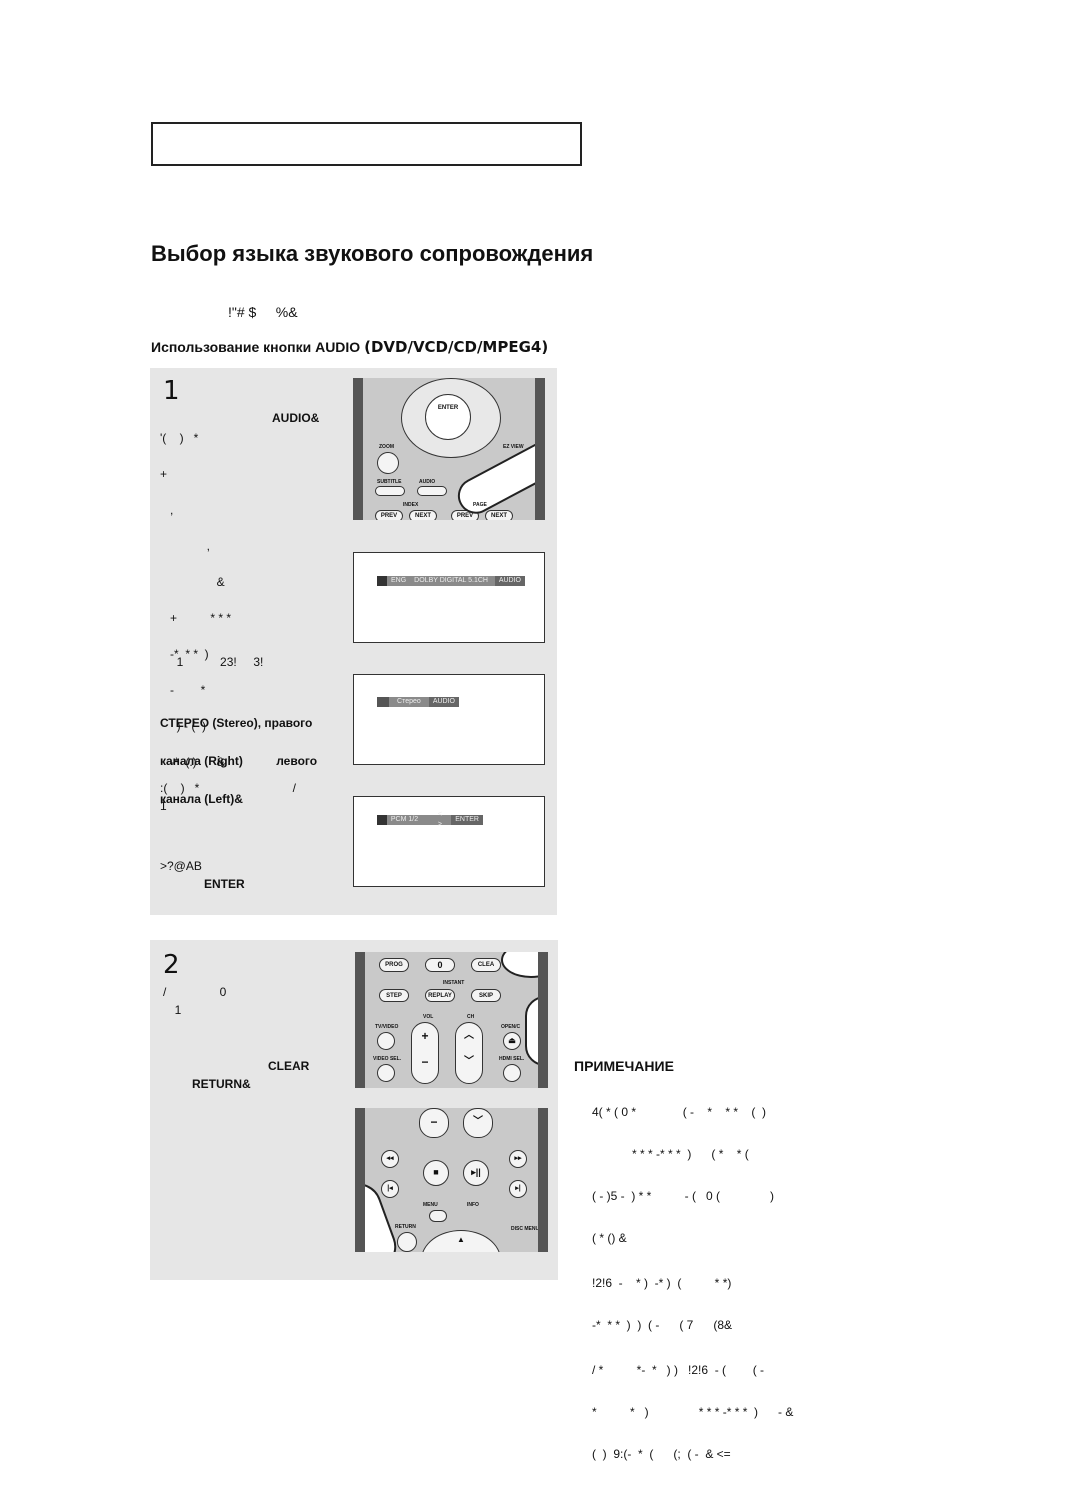 The height and width of the screenshot is (1486, 1080). Describe the element at coordinates (478, 1123) in the screenshot. I see `ch-down-button: ﹀` at that location.